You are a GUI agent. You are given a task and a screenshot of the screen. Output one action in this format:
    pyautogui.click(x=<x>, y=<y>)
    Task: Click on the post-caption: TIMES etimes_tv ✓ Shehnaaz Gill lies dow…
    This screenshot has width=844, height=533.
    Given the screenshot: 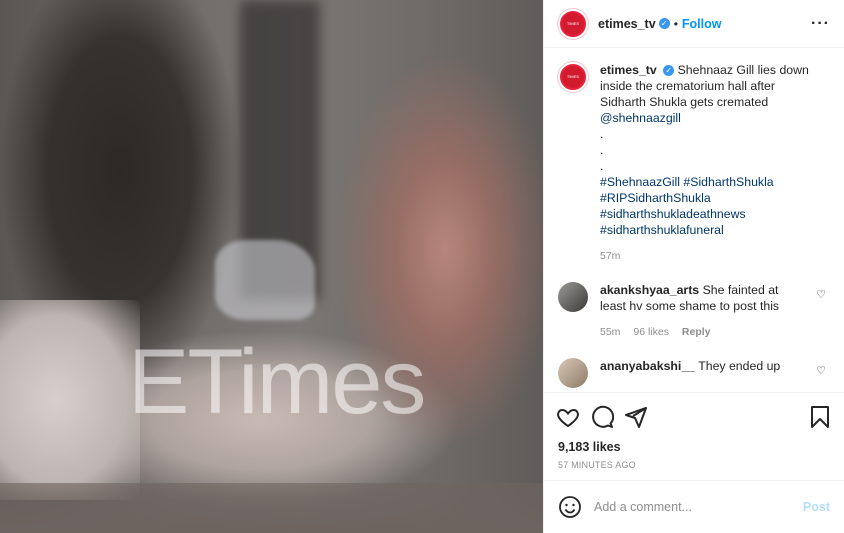 What is the action you would take?
    pyautogui.click(x=694, y=163)
    